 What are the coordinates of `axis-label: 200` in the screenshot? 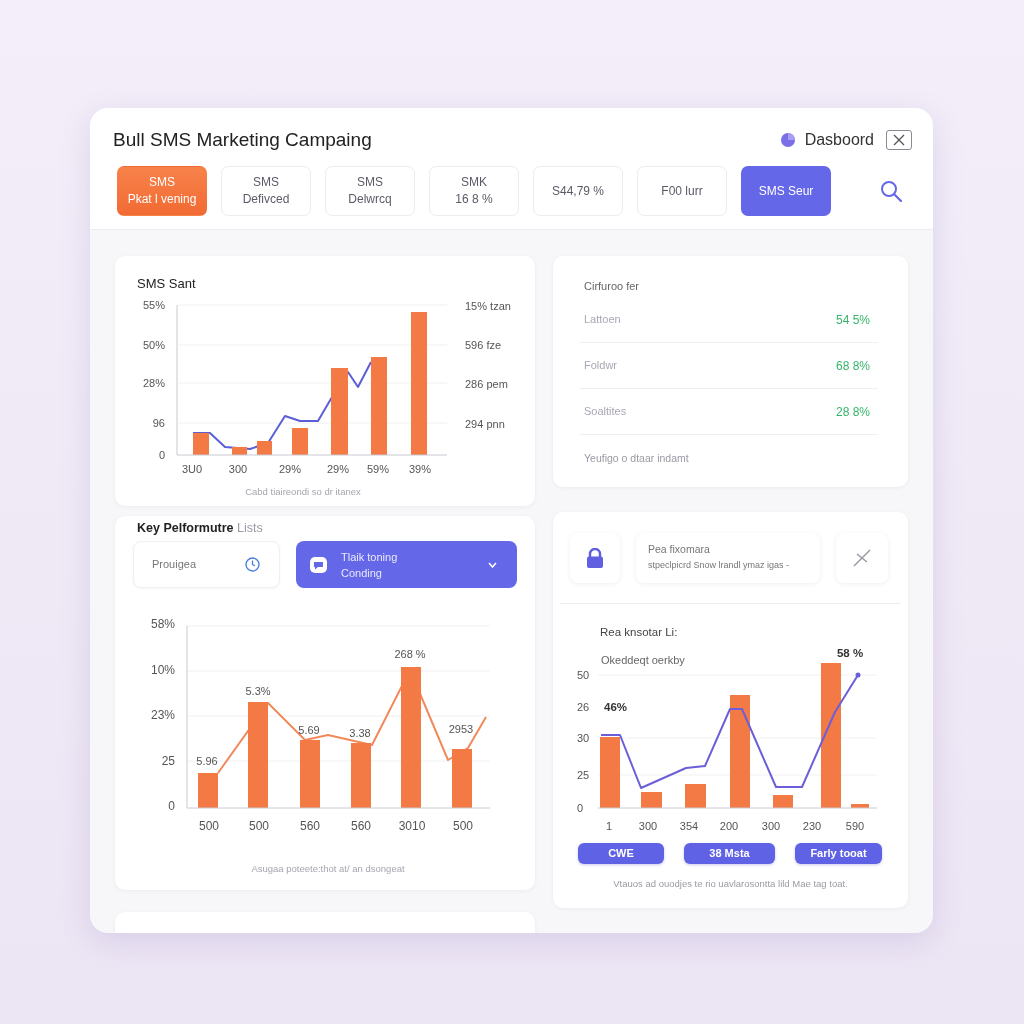 It's located at (729, 826).